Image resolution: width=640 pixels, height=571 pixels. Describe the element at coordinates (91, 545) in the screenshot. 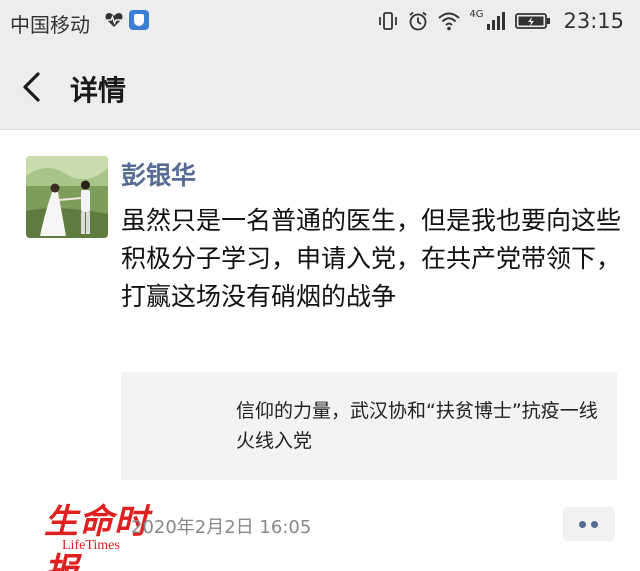

I see `watermark-english: LifeTimes` at that location.